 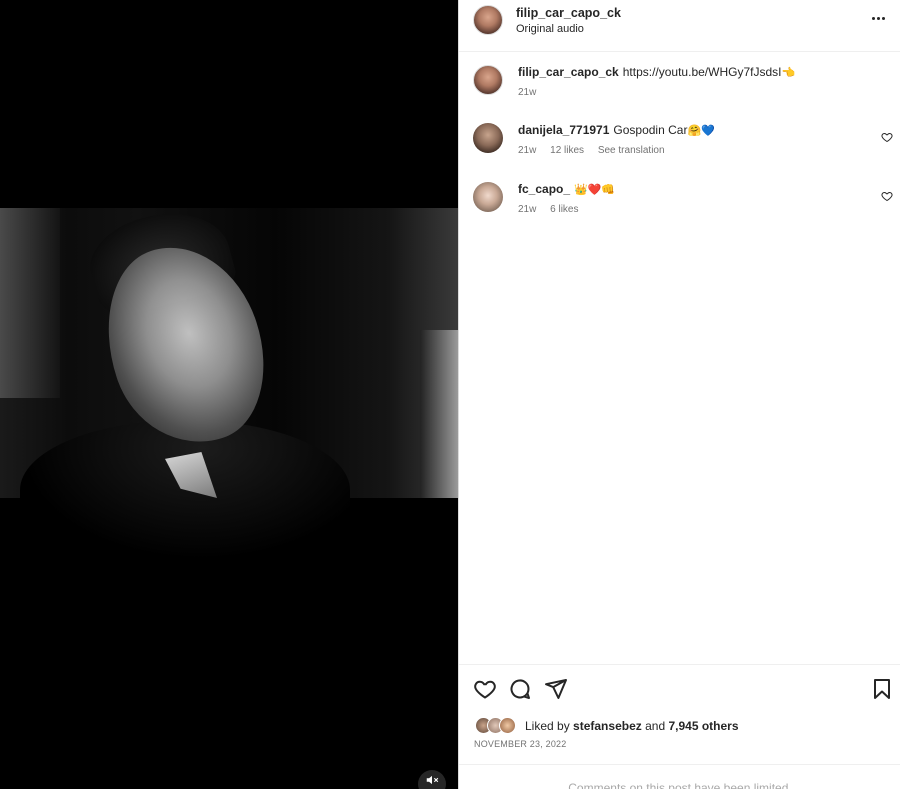 I want to click on likes-text: Liked by stefansebez and 7,945 others, so click(x=632, y=726).